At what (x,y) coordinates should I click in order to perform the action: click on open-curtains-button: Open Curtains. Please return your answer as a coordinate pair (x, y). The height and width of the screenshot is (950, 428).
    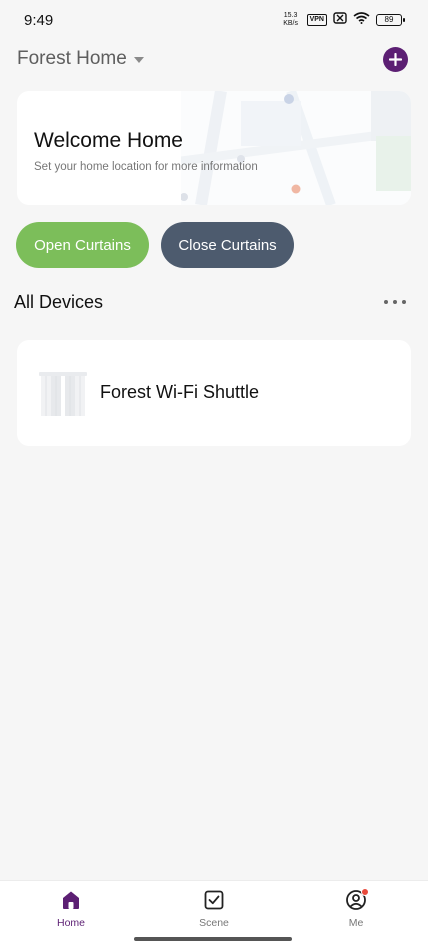
    Looking at the image, I should click on (82, 245).